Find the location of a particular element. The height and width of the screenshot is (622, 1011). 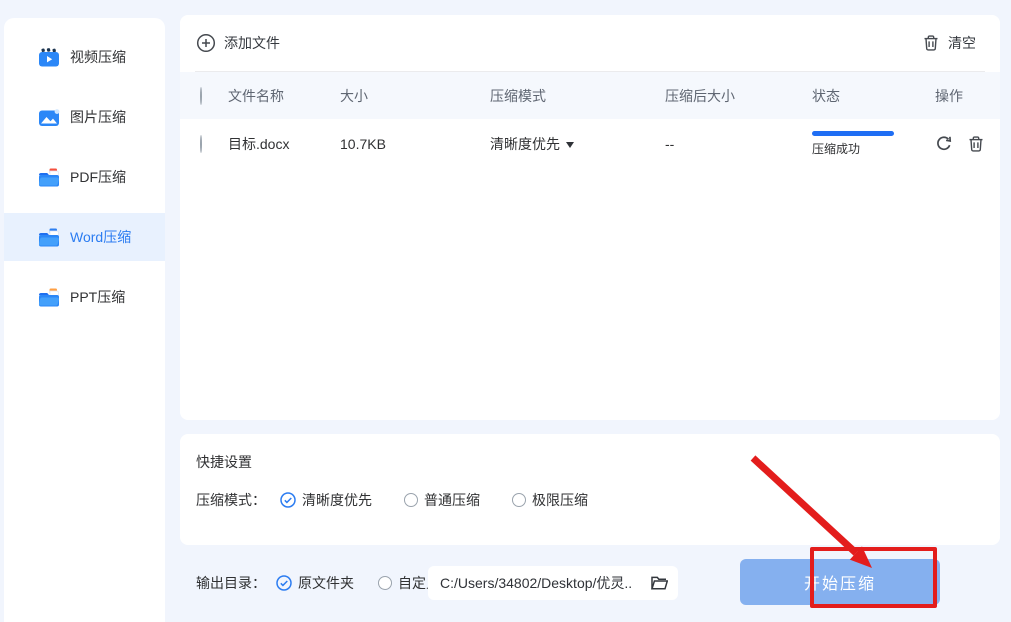

table-header-row: 文件名称 大小 压缩模式 压缩后大小 状态 操作 is located at coordinates (590, 95).